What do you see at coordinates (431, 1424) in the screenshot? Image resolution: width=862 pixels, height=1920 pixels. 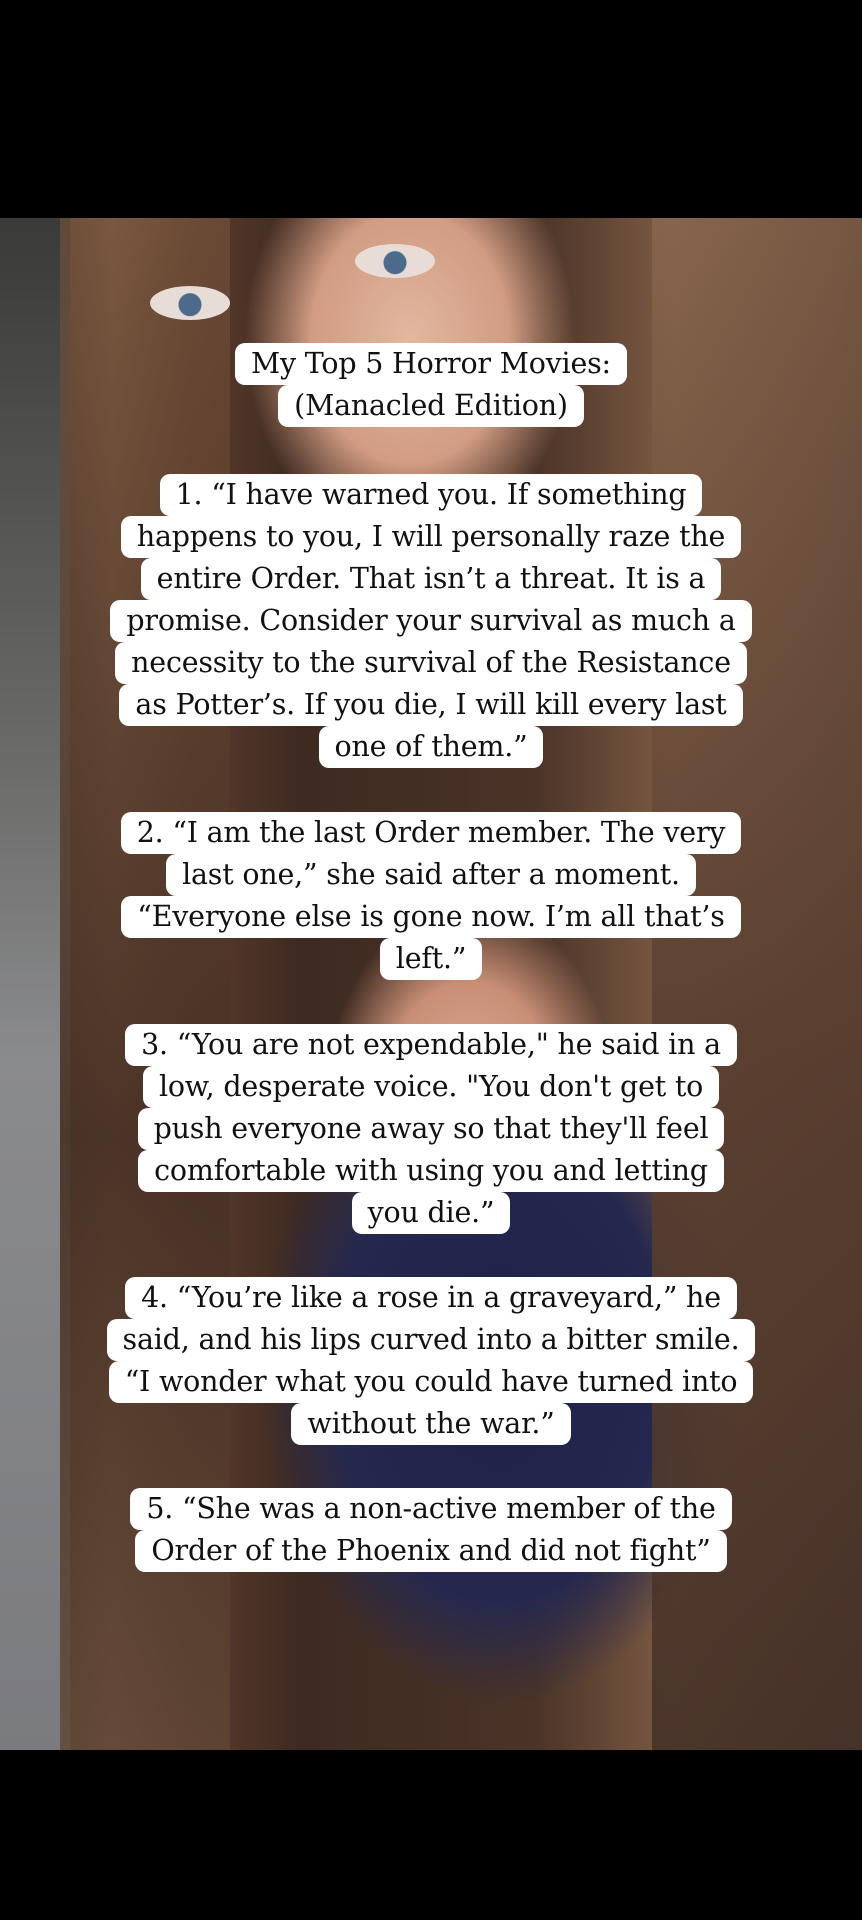 I see `quote-line: without the war.”` at bounding box center [431, 1424].